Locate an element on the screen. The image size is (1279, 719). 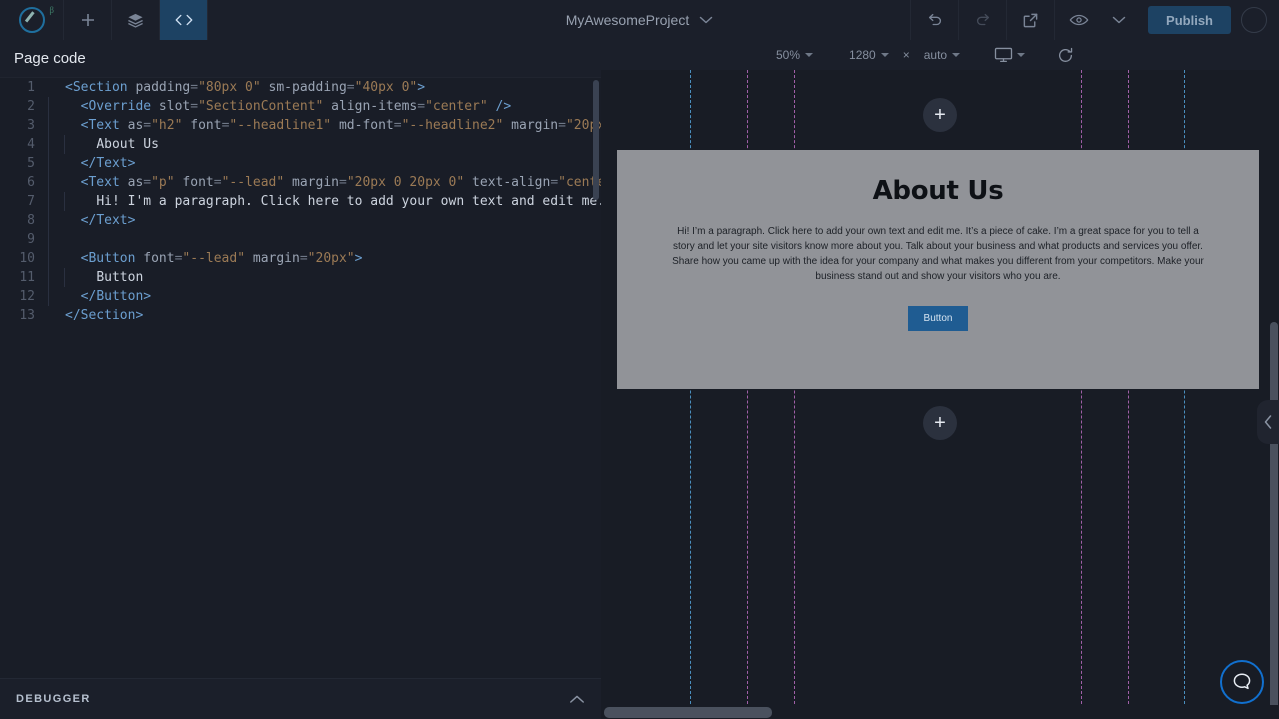
line-number: 9 is located at coordinates (31, 239).